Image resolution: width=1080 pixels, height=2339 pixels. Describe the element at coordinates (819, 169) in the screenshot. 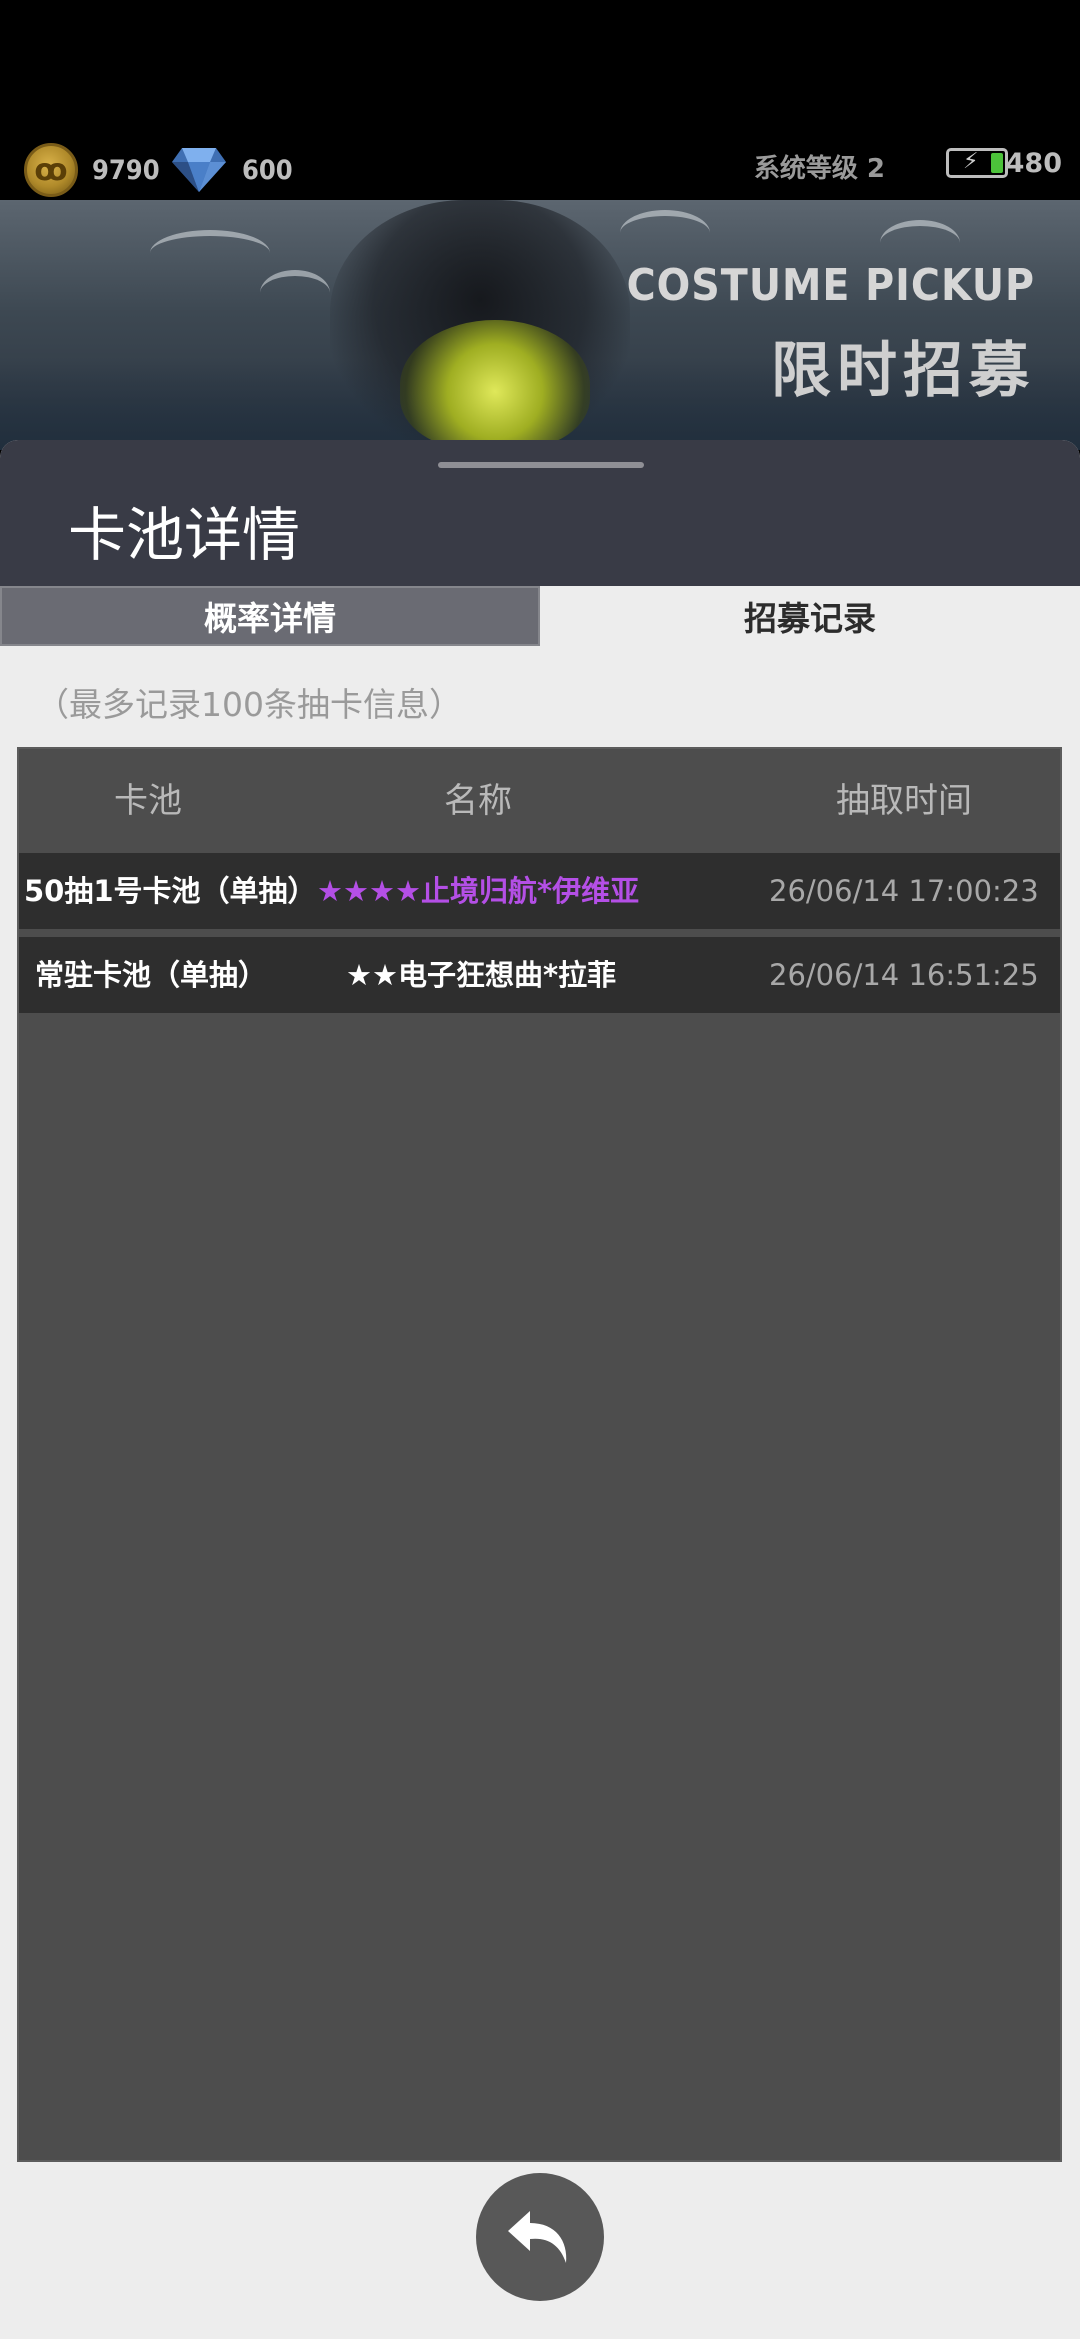

I see `system-level: 系统等级 2` at that location.